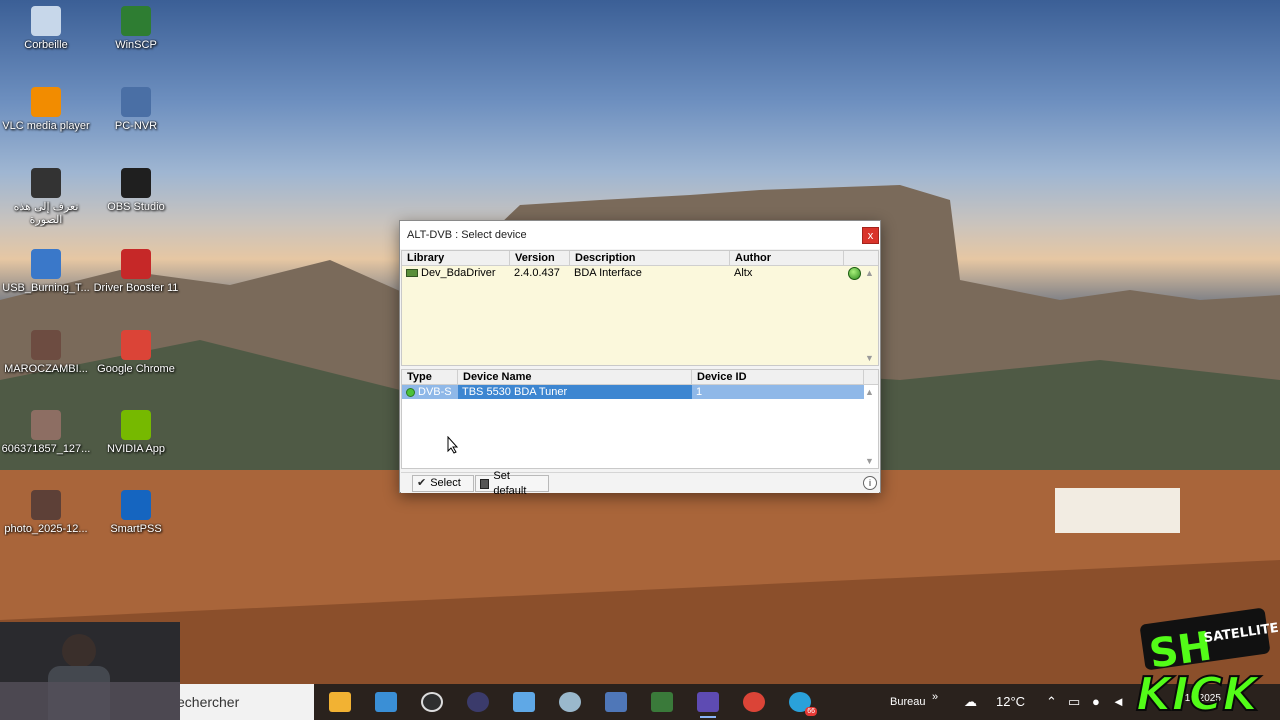  What do you see at coordinates (1010, 702) in the screenshot?
I see `weather-temperature: 12°C` at bounding box center [1010, 702].